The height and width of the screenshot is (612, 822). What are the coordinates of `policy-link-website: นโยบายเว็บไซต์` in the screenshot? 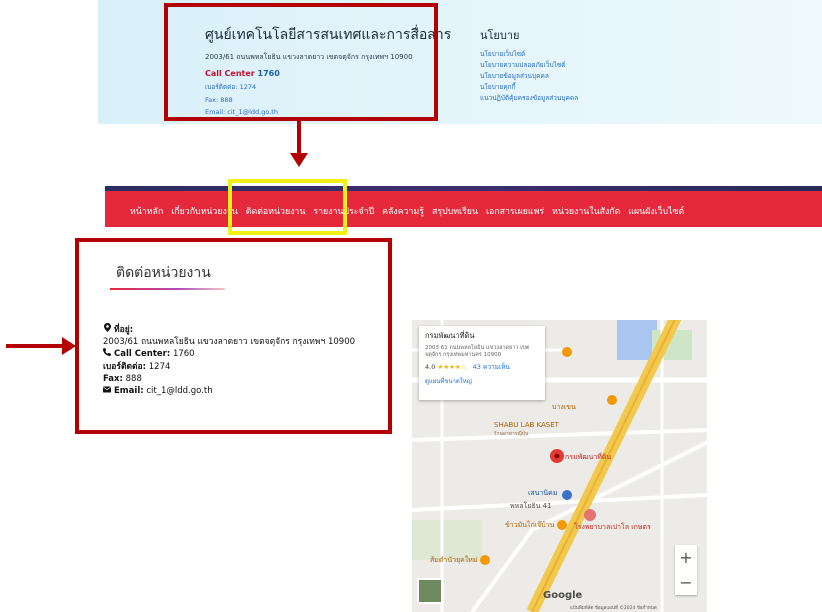 It's located at (529, 54).